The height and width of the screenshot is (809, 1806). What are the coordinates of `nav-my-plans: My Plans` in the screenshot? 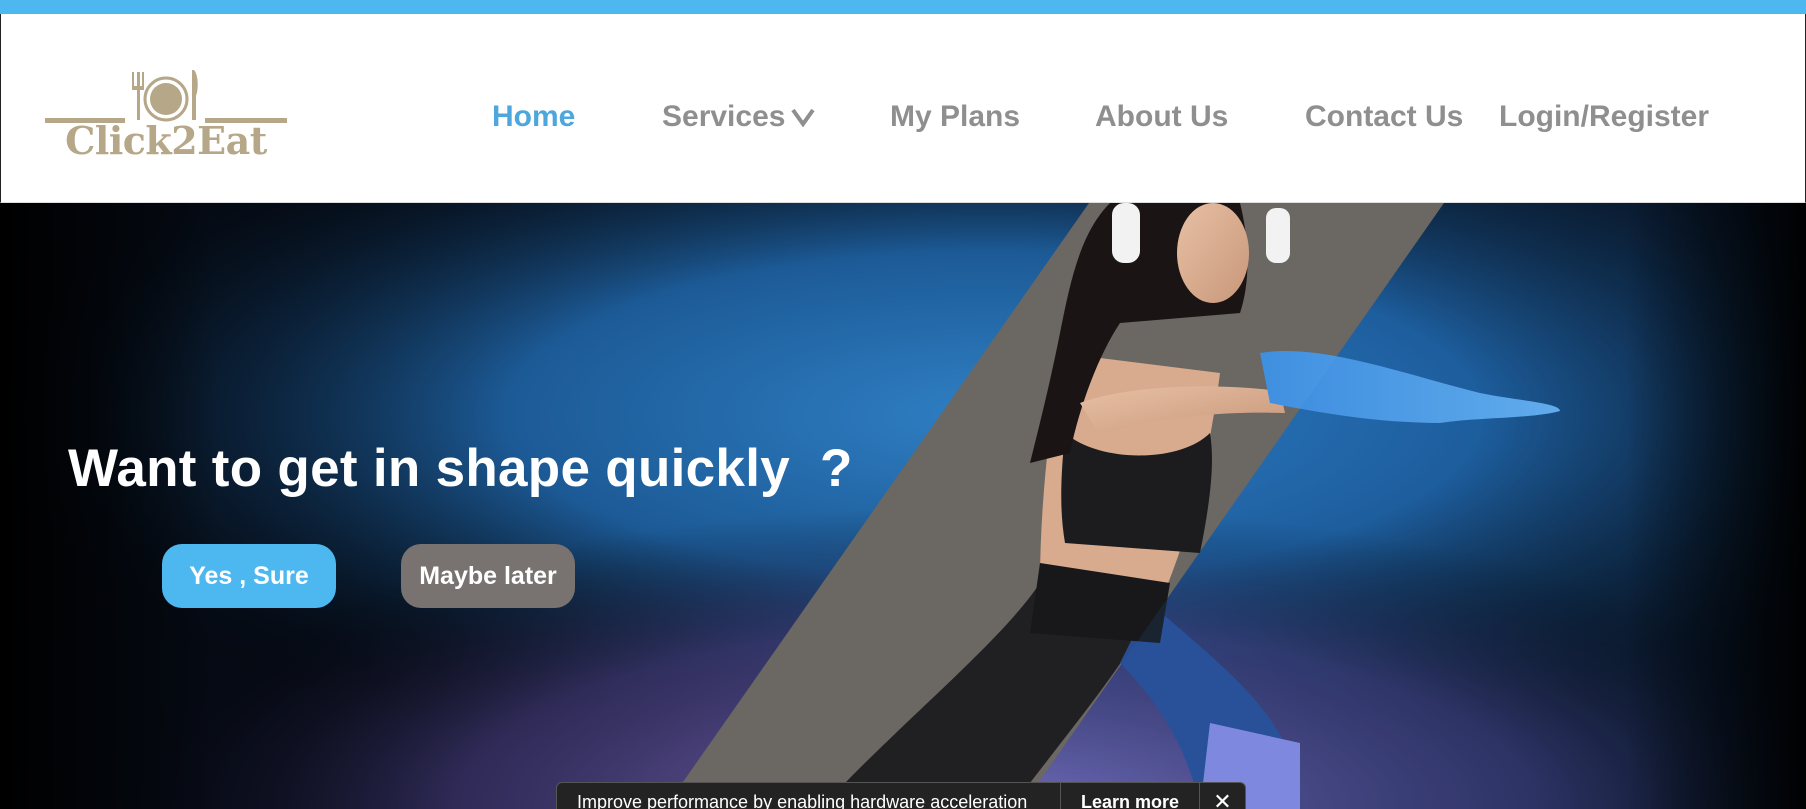 It's located at (955, 117).